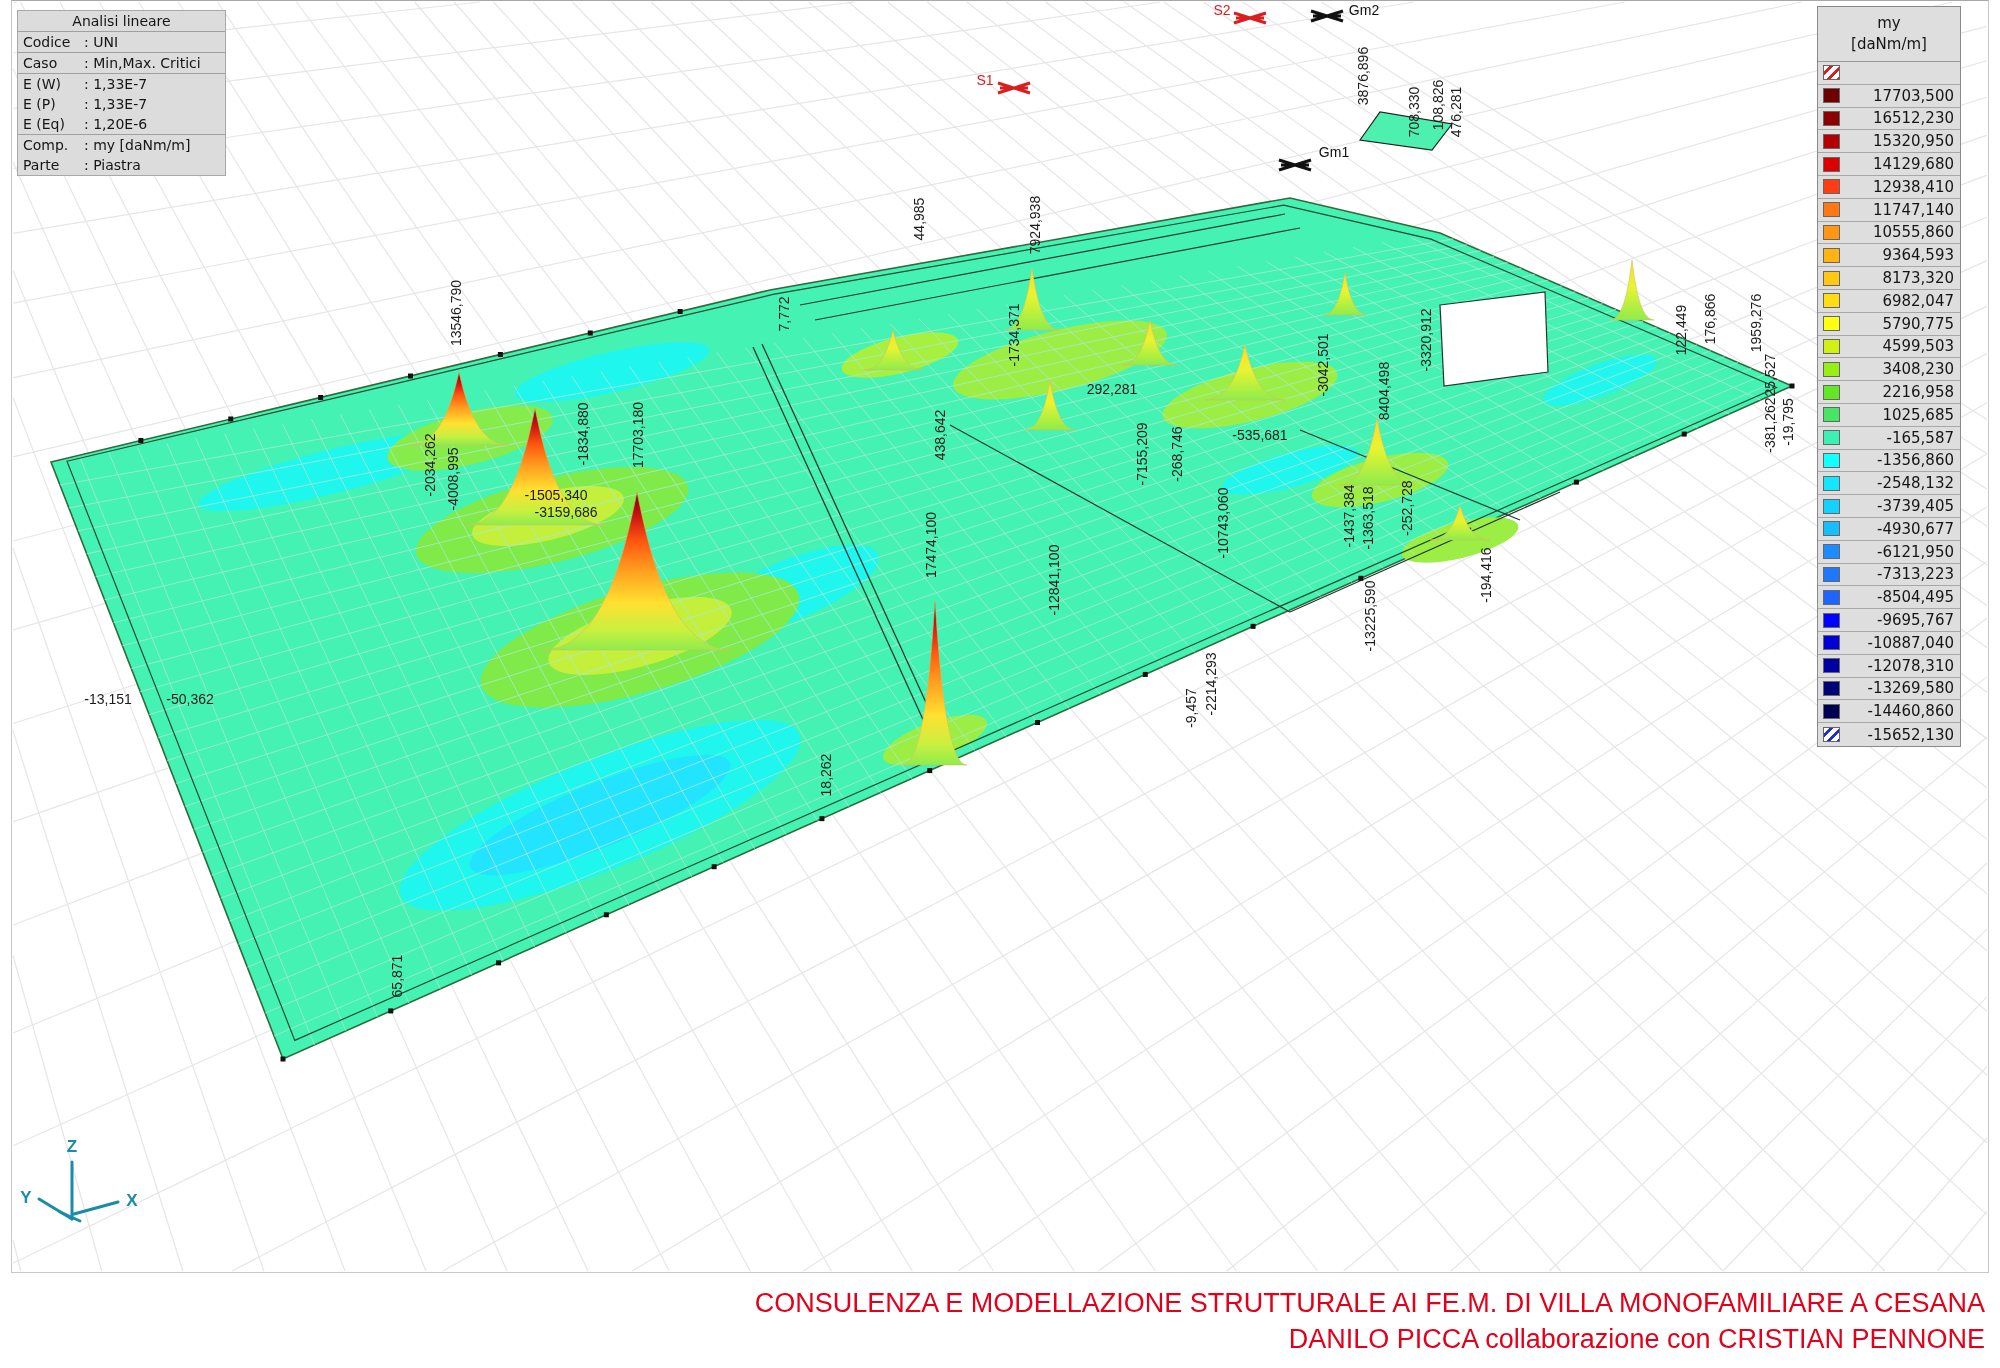 This screenshot has height=1368, width=2000. What do you see at coordinates (1918, 255) in the screenshot?
I see `legend-value: 9364,593` at bounding box center [1918, 255].